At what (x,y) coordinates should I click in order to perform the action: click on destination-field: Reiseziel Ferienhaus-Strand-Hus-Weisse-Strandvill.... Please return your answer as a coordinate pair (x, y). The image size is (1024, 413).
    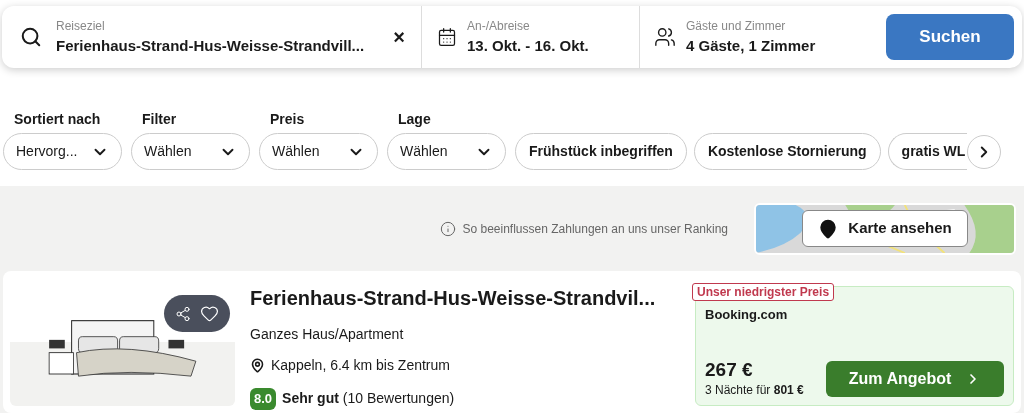
    Looking at the image, I should click on (221, 37).